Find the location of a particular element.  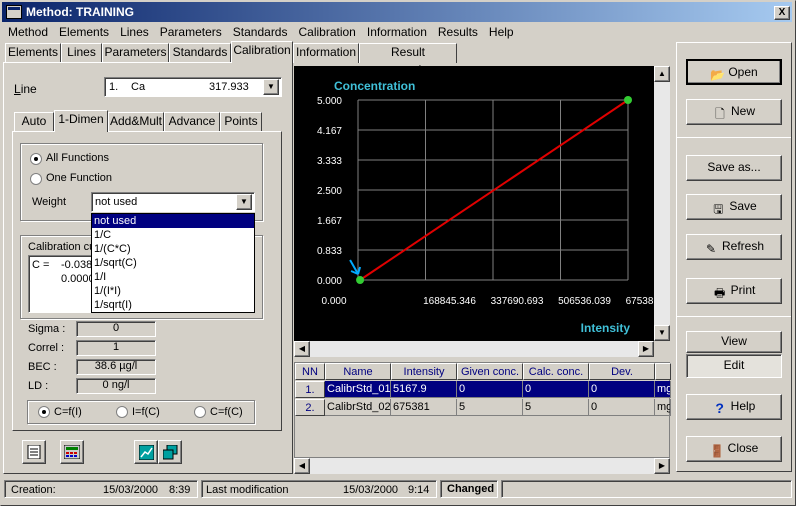

column-header: Given conc. is located at coordinates (490, 371).